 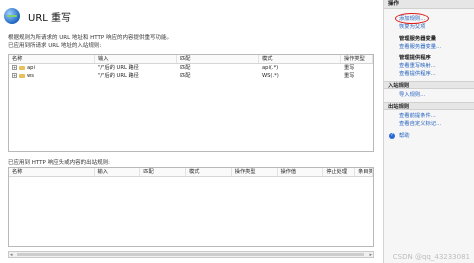 What do you see at coordinates (52, 68) in the screenshot?
I see `row-name-cell: + api` at bounding box center [52, 68].